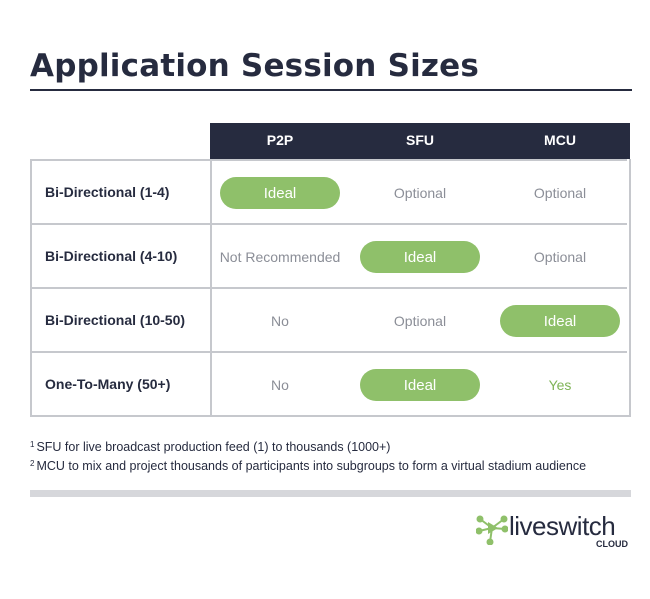 The width and height of the screenshot is (650, 599). I want to click on footnote-mark: 1, so click(32, 444).